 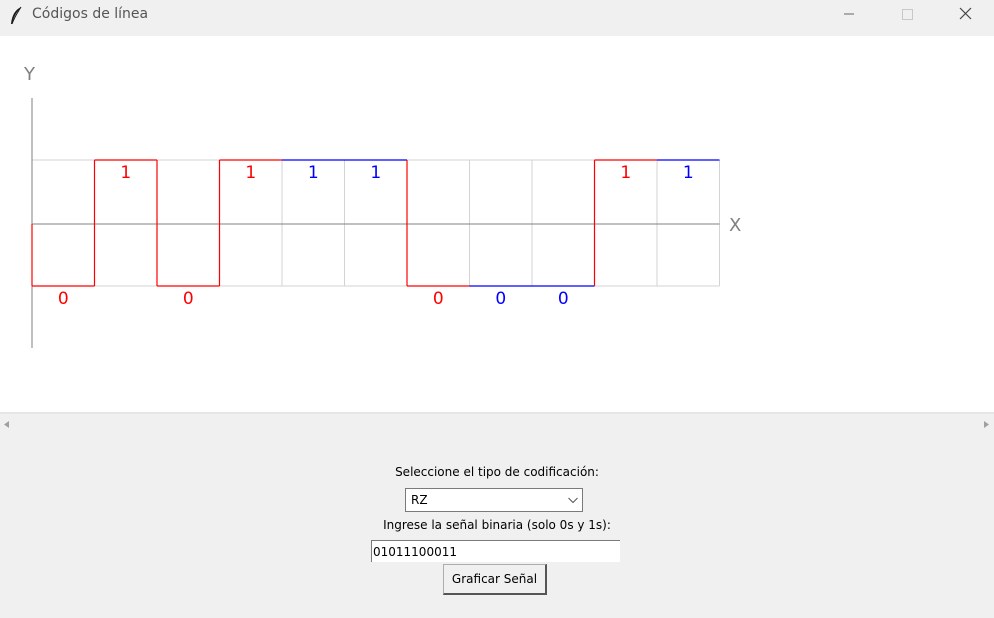 I want to click on maximize-button, so click(x=907, y=15).